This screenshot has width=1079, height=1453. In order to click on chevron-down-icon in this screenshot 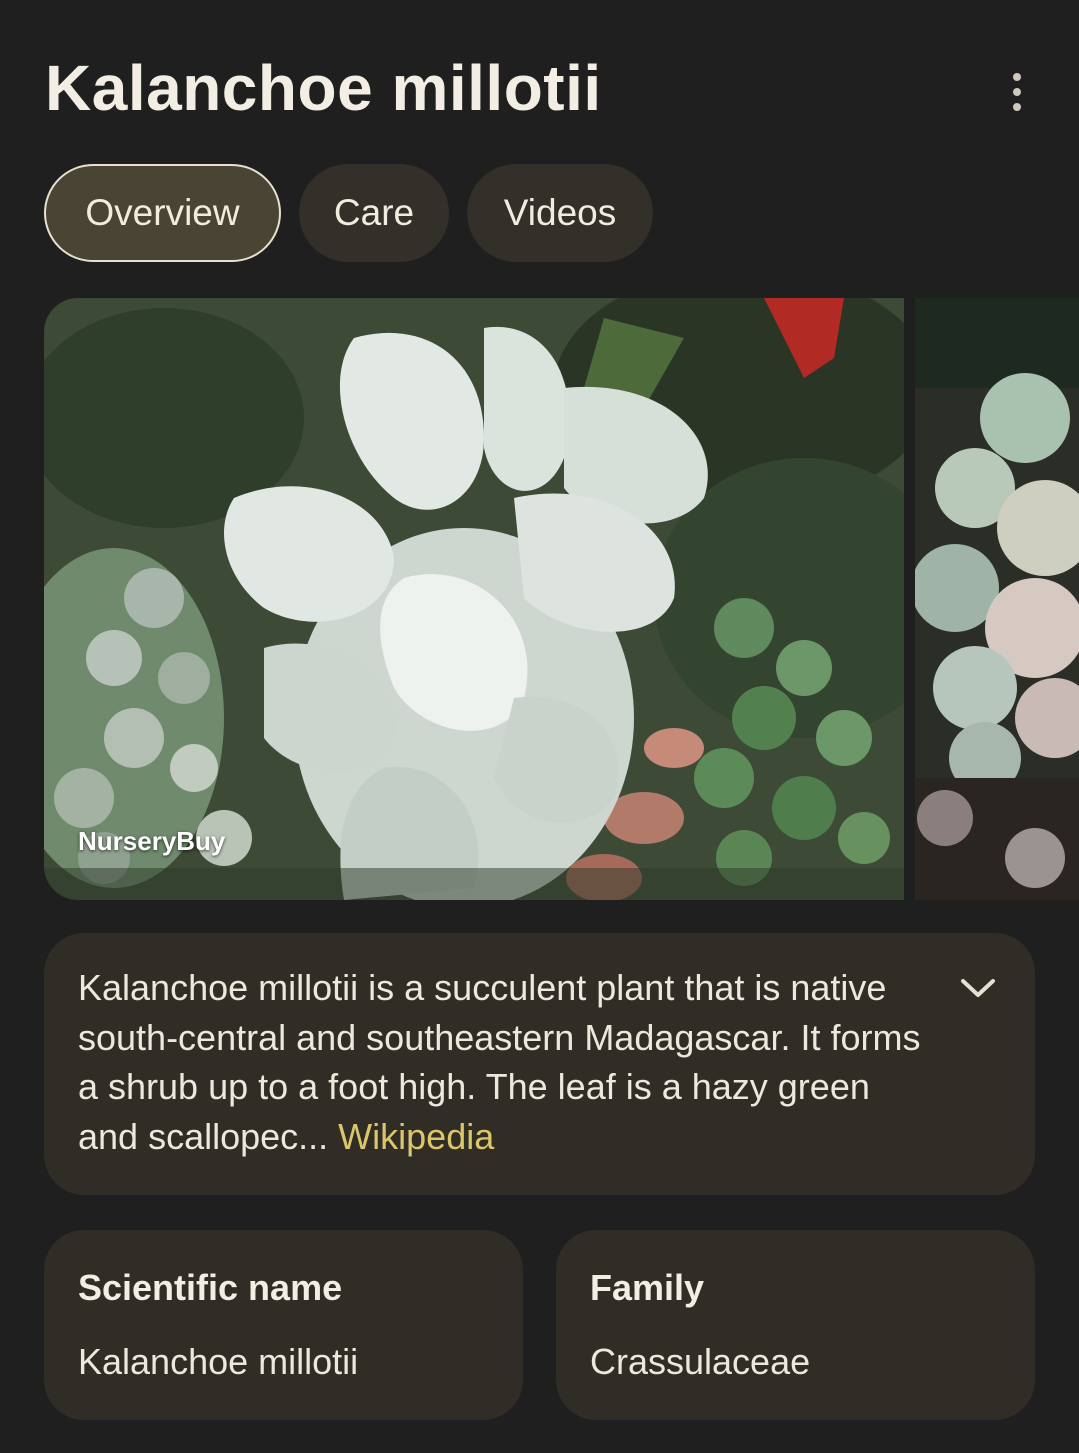, I will do `click(978, 988)`.